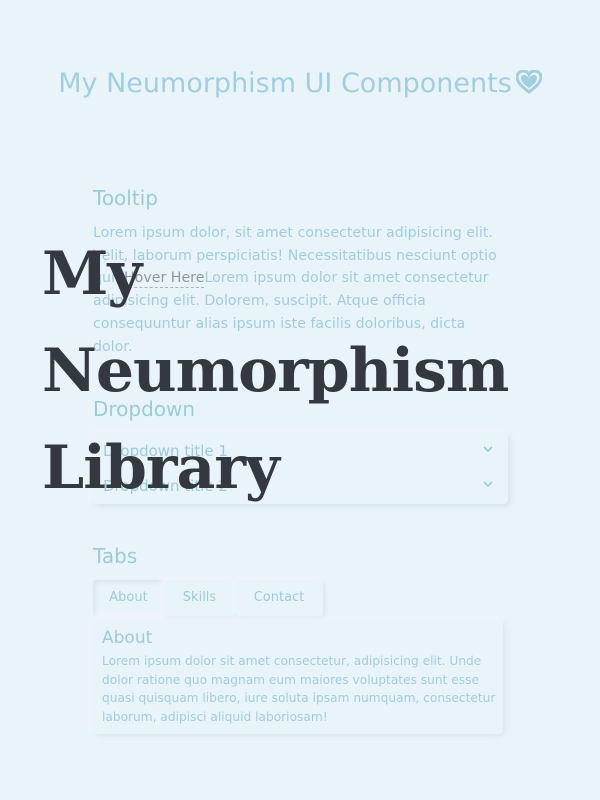  What do you see at coordinates (529, 86) in the screenshot?
I see `heart-icon` at bounding box center [529, 86].